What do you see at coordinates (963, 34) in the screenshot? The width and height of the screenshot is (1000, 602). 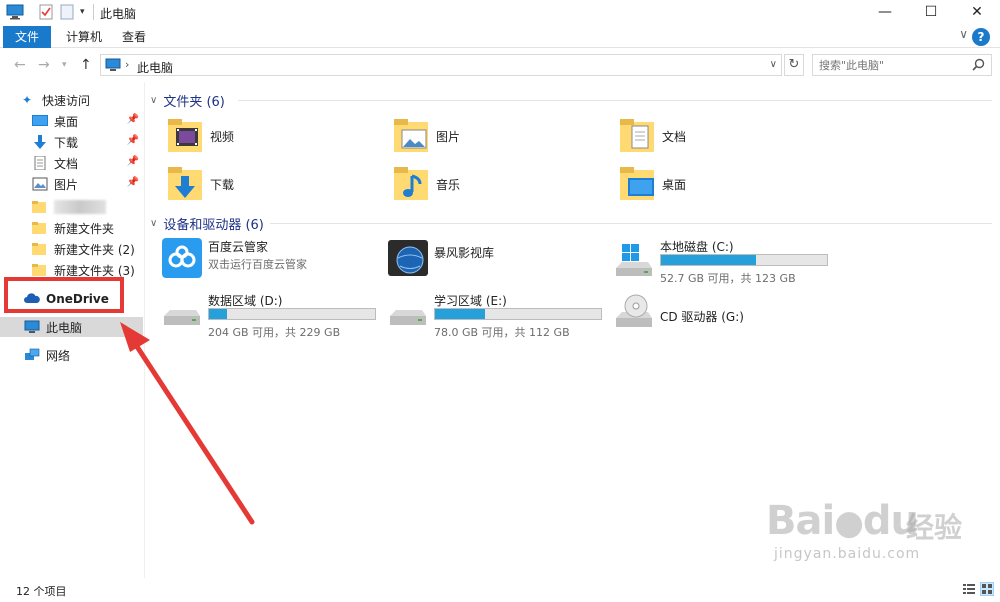 I see `expand-ribbon-button: ∨` at bounding box center [963, 34].